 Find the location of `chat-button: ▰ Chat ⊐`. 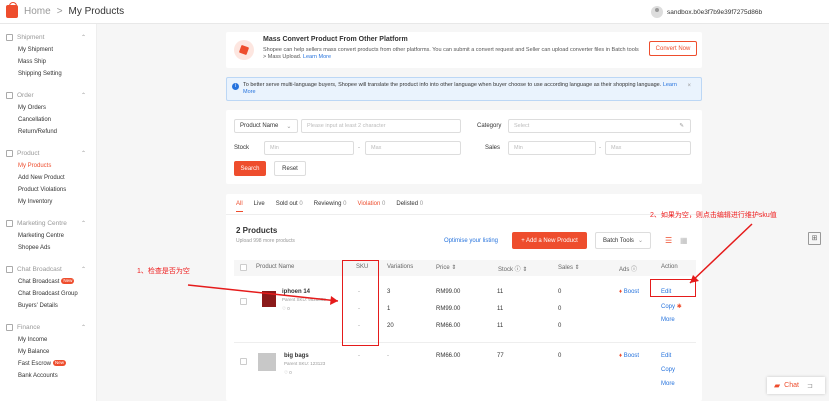

chat-button: ▰ Chat ⊐ is located at coordinates (796, 385).